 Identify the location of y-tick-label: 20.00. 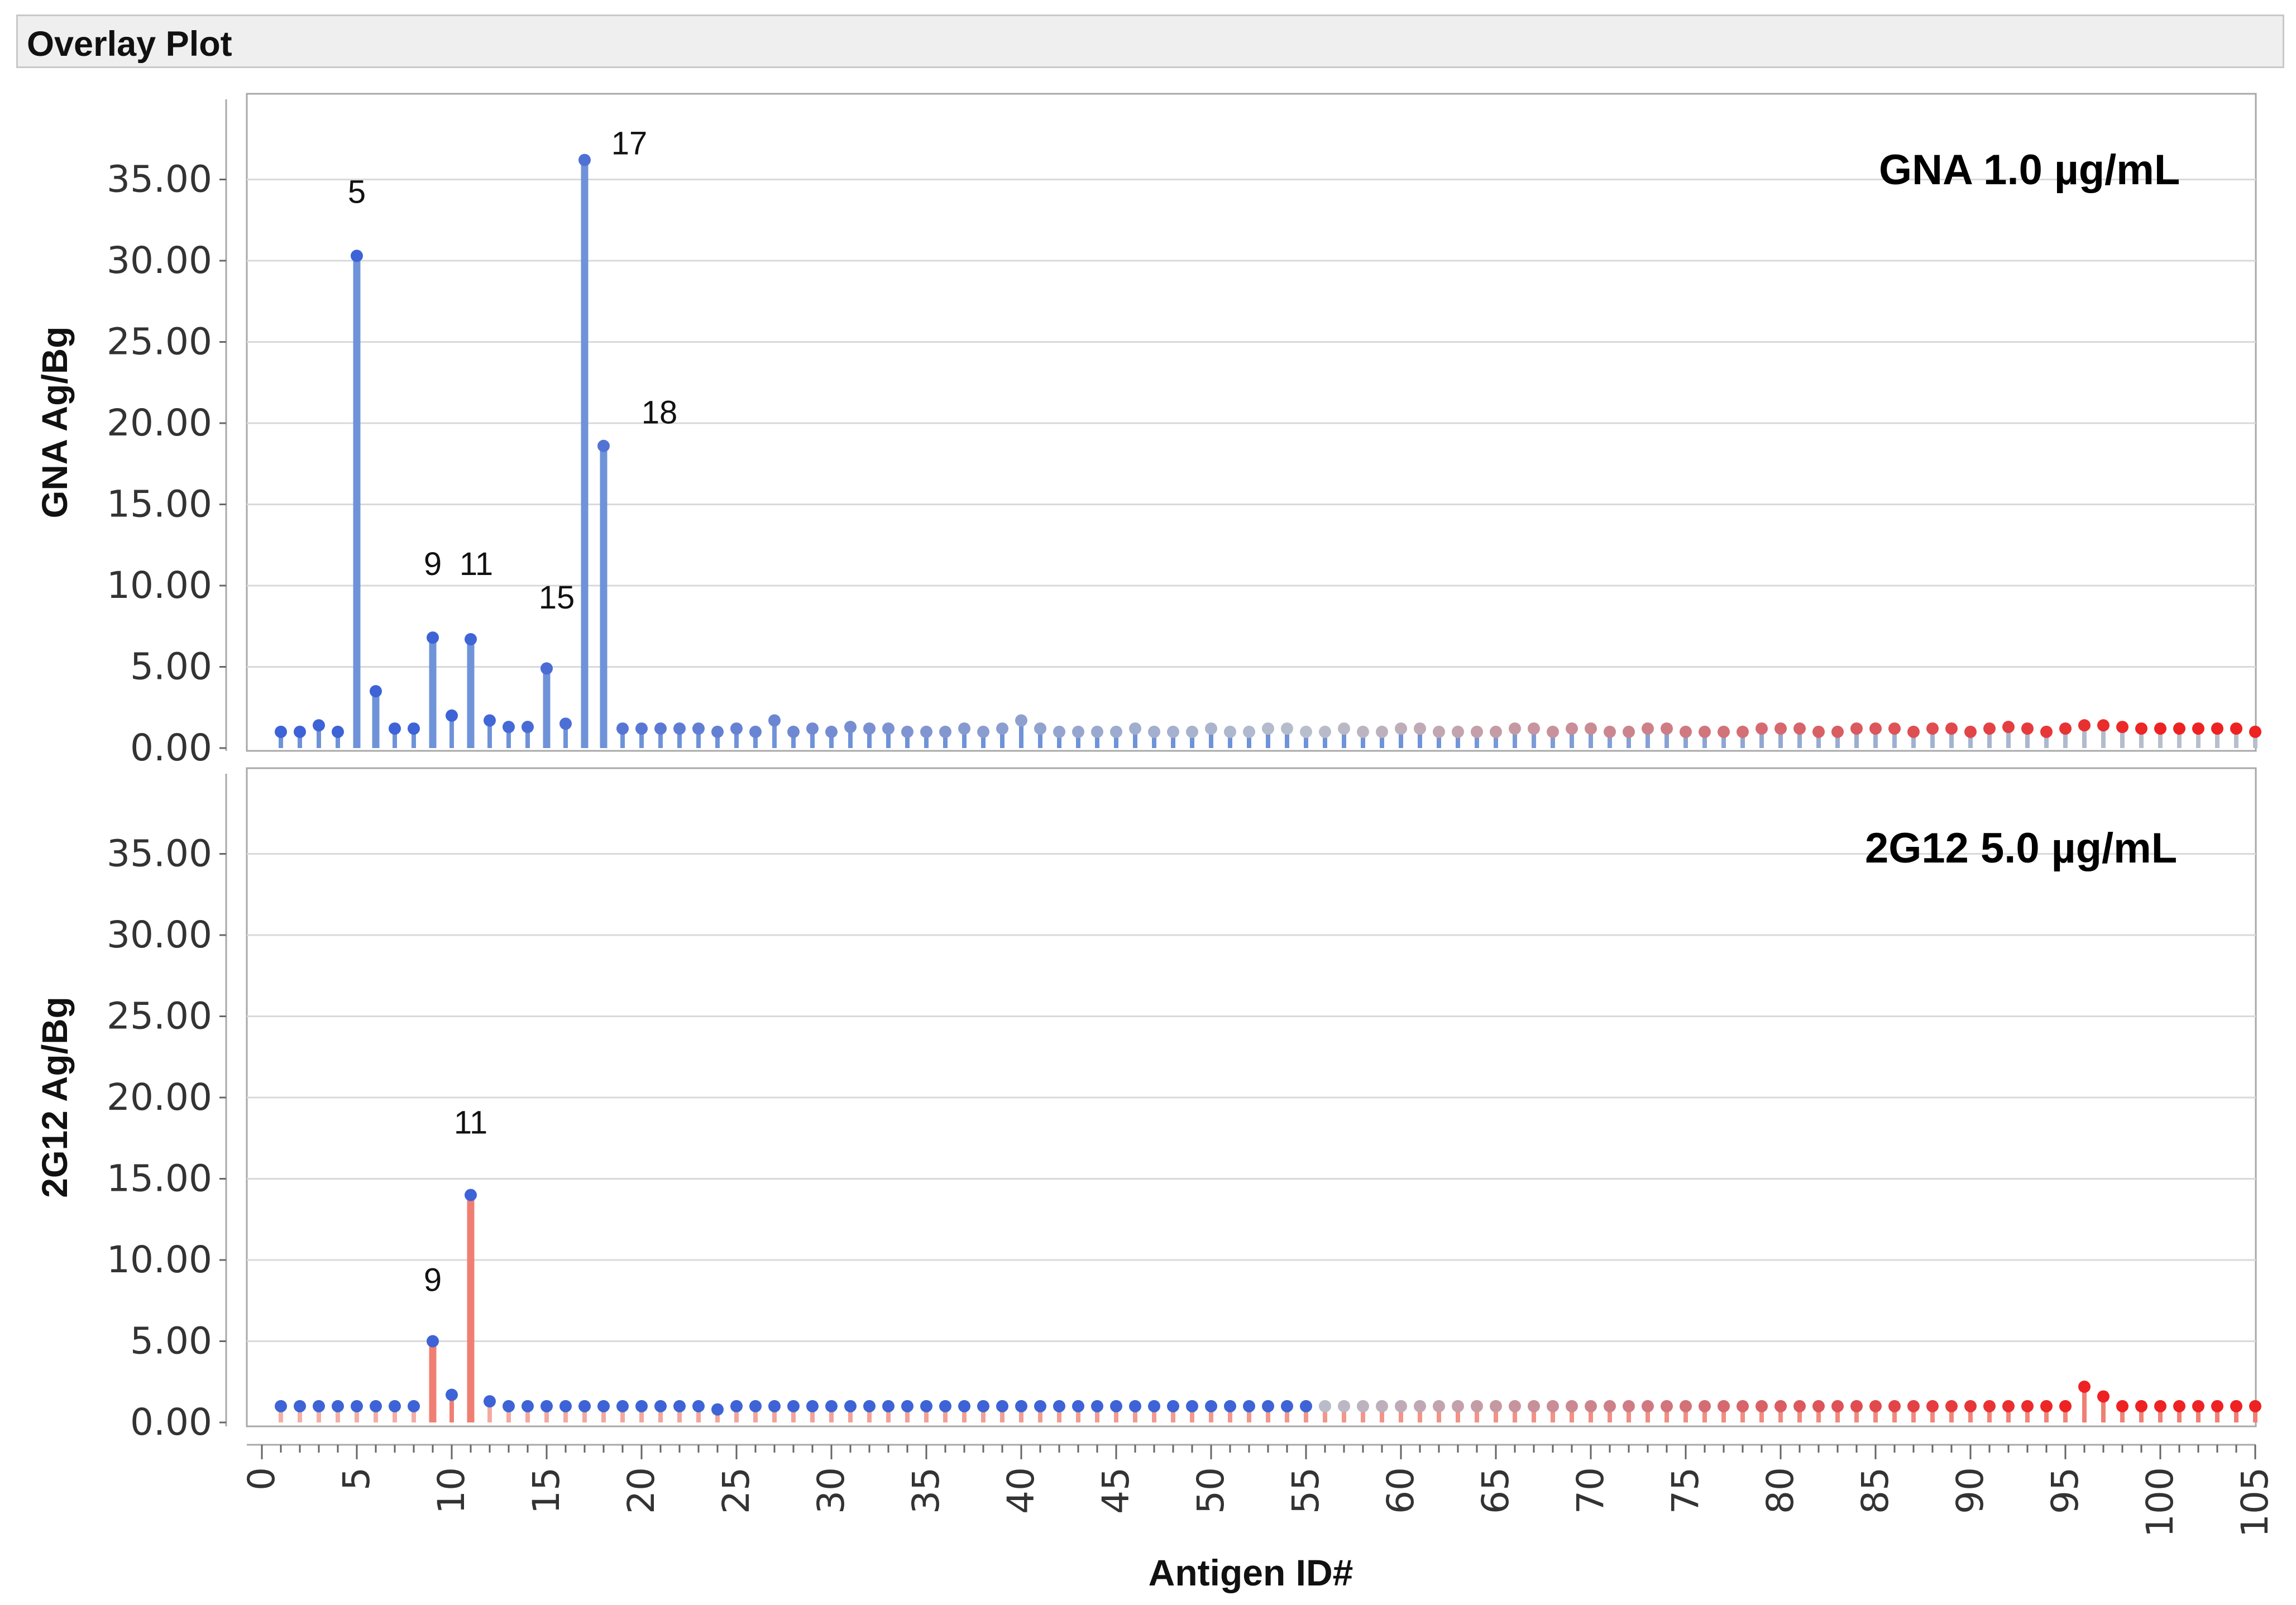
(159, 422).